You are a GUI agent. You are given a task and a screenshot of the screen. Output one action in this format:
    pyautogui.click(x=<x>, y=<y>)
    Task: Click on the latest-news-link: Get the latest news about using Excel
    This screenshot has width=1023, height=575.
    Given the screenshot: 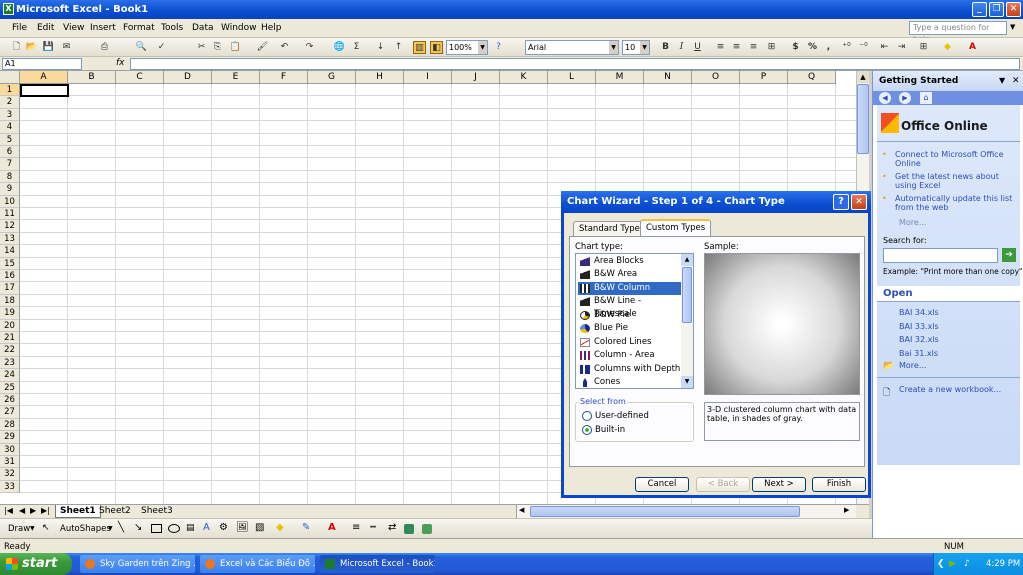 What is the action you would take?
    pyautogui.click(x=955, y=181)
    